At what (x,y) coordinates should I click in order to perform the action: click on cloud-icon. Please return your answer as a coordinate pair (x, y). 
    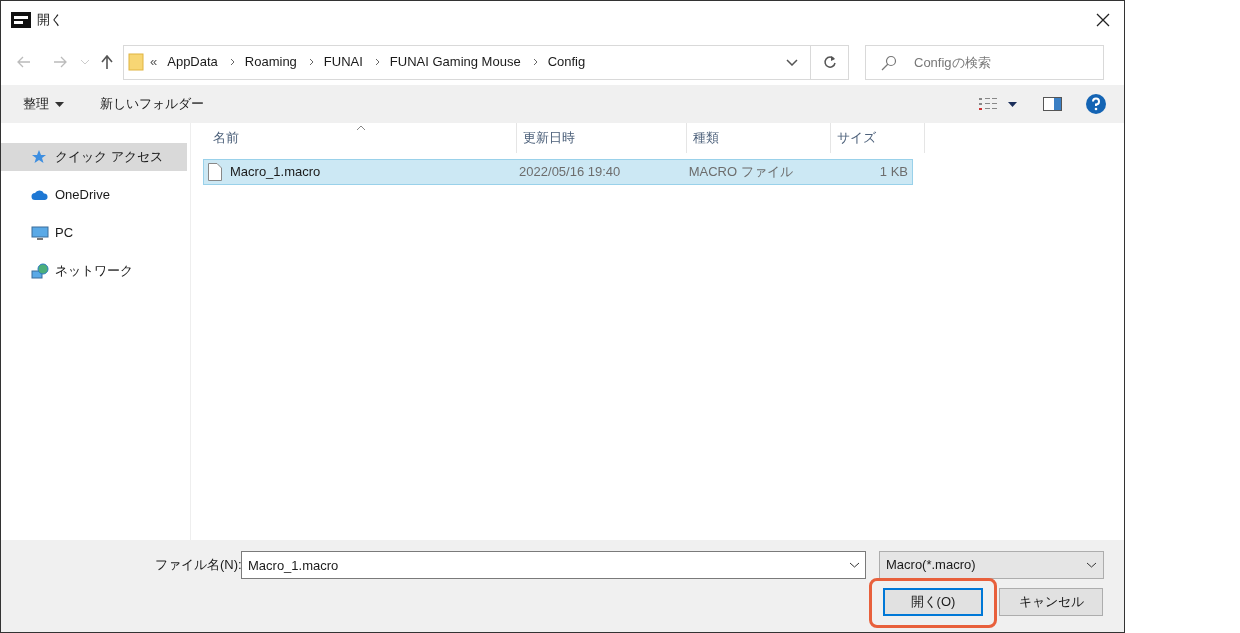
    Looking at the image, I should click on (40, 195).